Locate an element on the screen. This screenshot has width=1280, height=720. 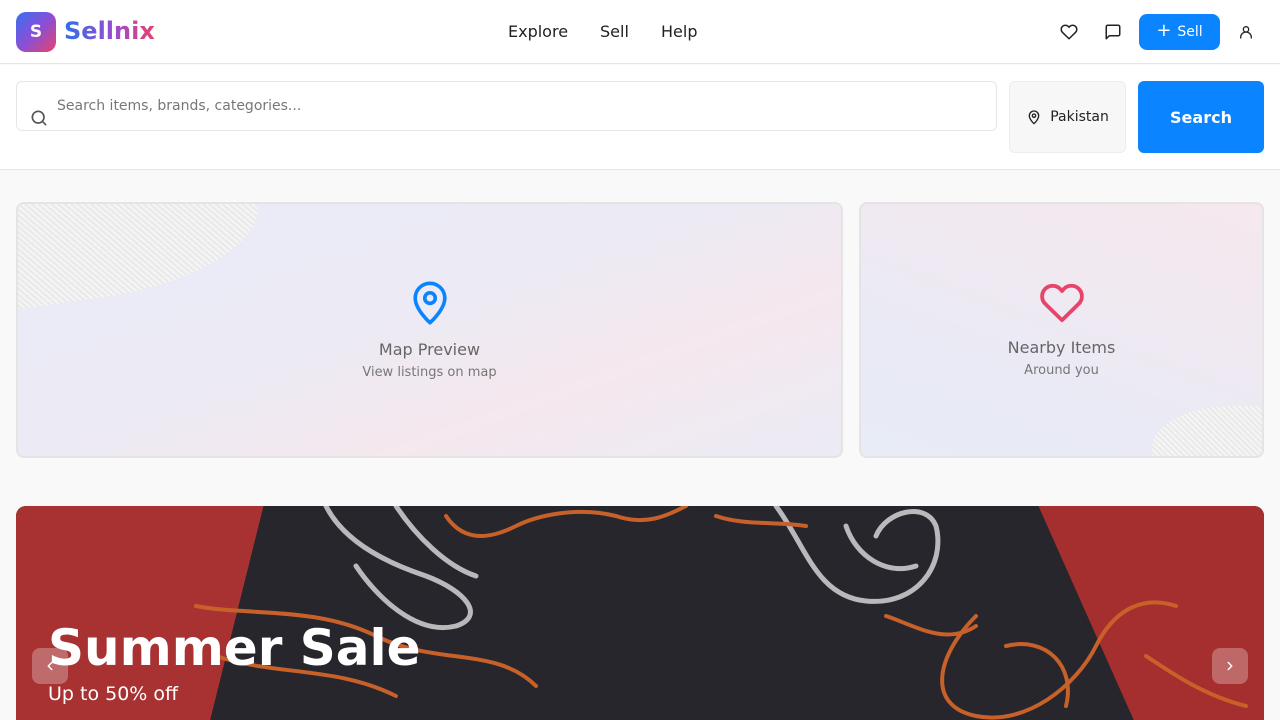
chevron-left-icon is located at coordinates (50, 666).